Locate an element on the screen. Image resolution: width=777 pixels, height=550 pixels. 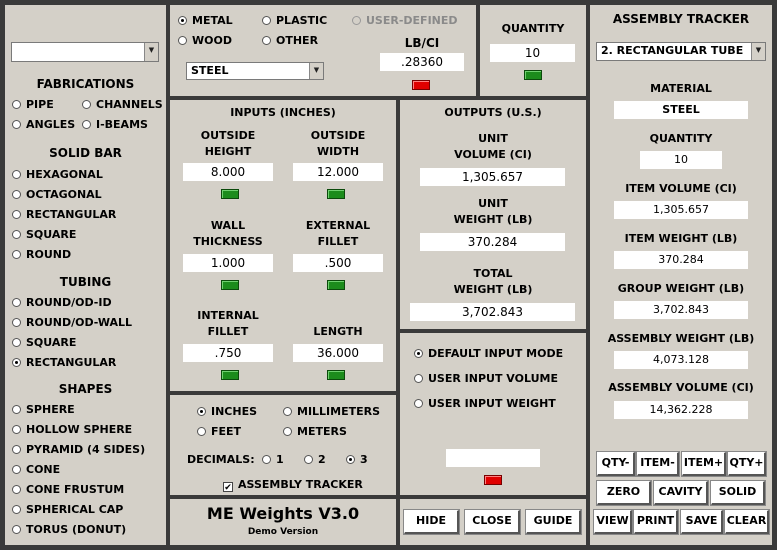
zero-button: ZERO is located at coordinates (624, 493).